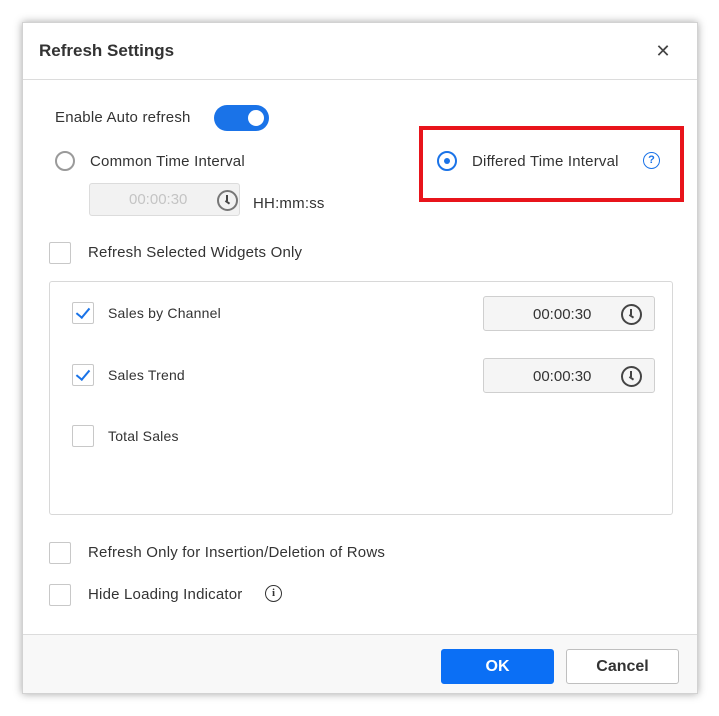 The width and height of the screenshot is (719, 716). What do you see at coordinates (360, 663) in the screenshot?
I see `dialog-footer: OK Cancel` at bounding box center [360, 663].